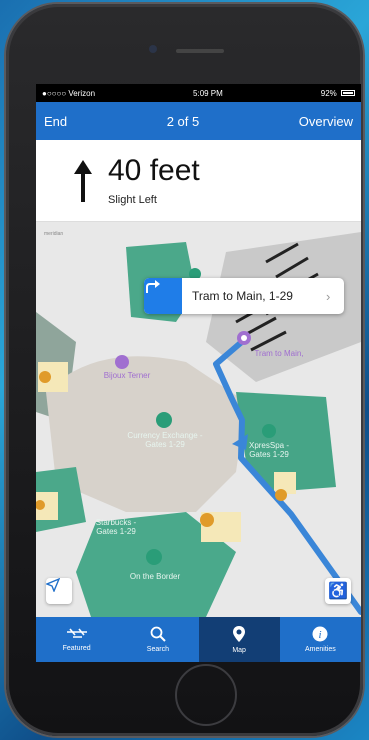  What do you see at coordinates (55, 121) in the screenshot?
I see `end-button: End` at bounding box center [55, 121].